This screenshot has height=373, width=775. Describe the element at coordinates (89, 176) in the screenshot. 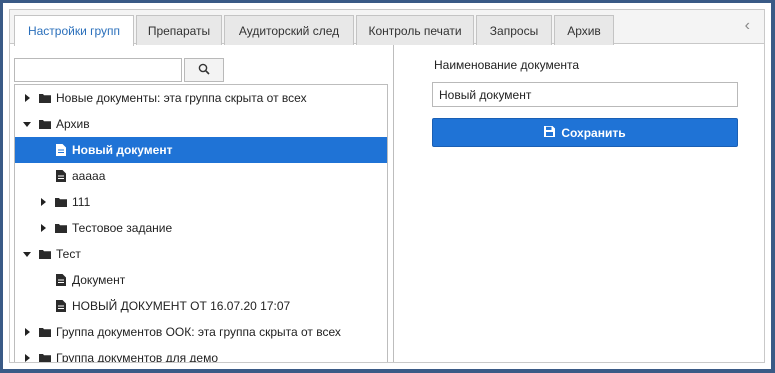

I see `tree-node-label: ааааа` at that location.